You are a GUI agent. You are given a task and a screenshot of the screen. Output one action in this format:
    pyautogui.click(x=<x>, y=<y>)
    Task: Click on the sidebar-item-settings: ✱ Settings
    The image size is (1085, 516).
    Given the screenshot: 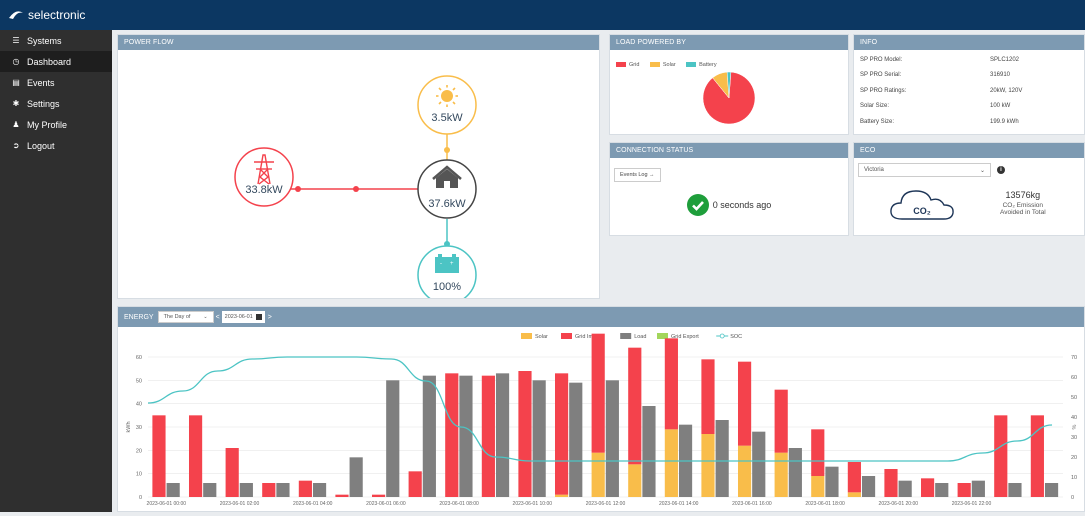 What is the action you would take?
    pyautogui.click(x=56, y=103)
    